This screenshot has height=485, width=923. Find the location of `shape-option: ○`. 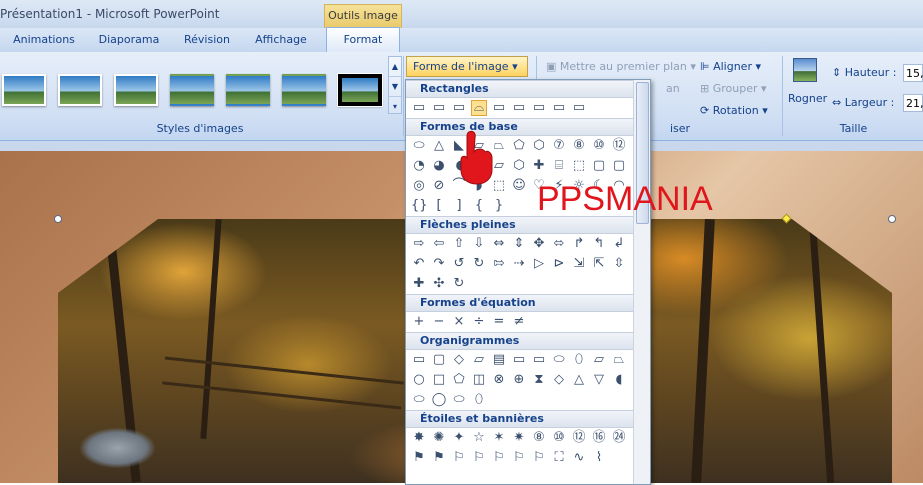

shape-option: ○ is located at coordinates (419, 380).